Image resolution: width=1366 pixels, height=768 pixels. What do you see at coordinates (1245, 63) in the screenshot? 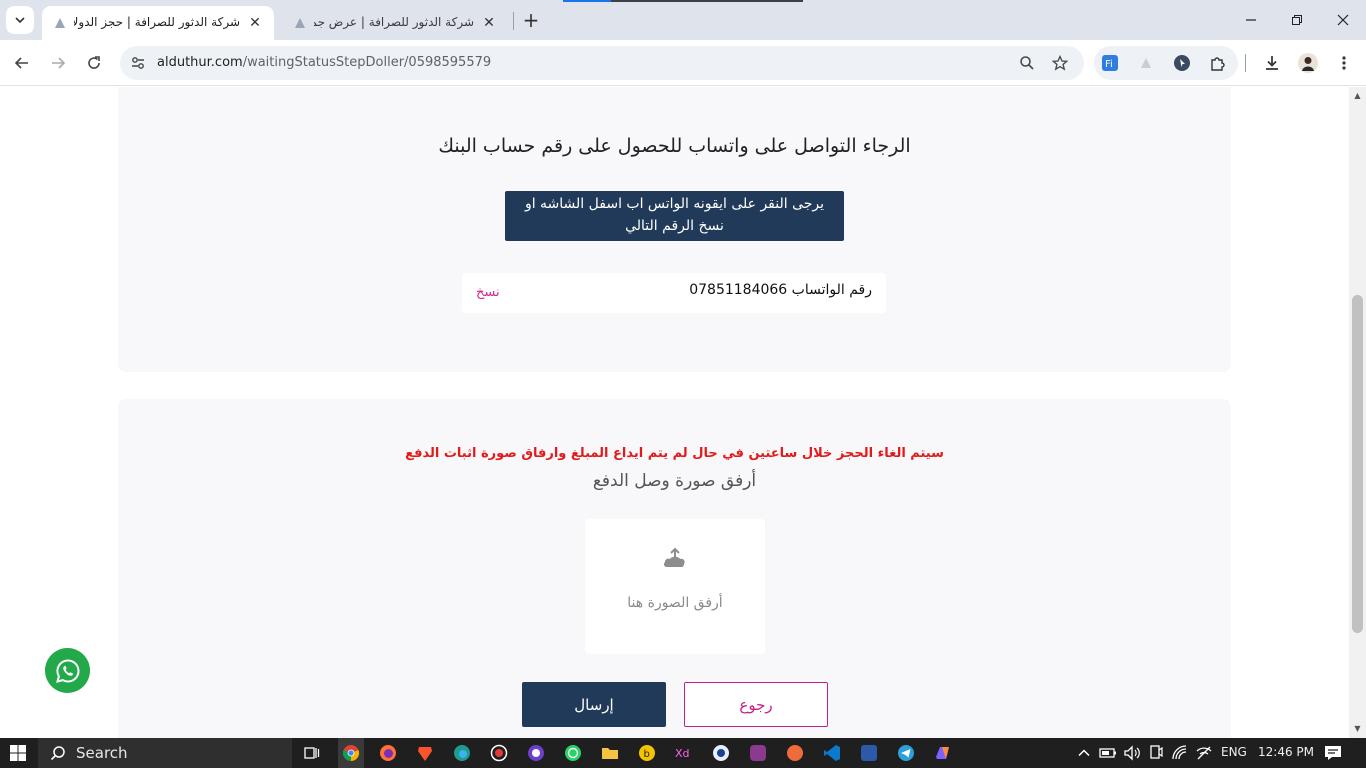
I see `toolbar-separator` at bounding box center [1245, 63].